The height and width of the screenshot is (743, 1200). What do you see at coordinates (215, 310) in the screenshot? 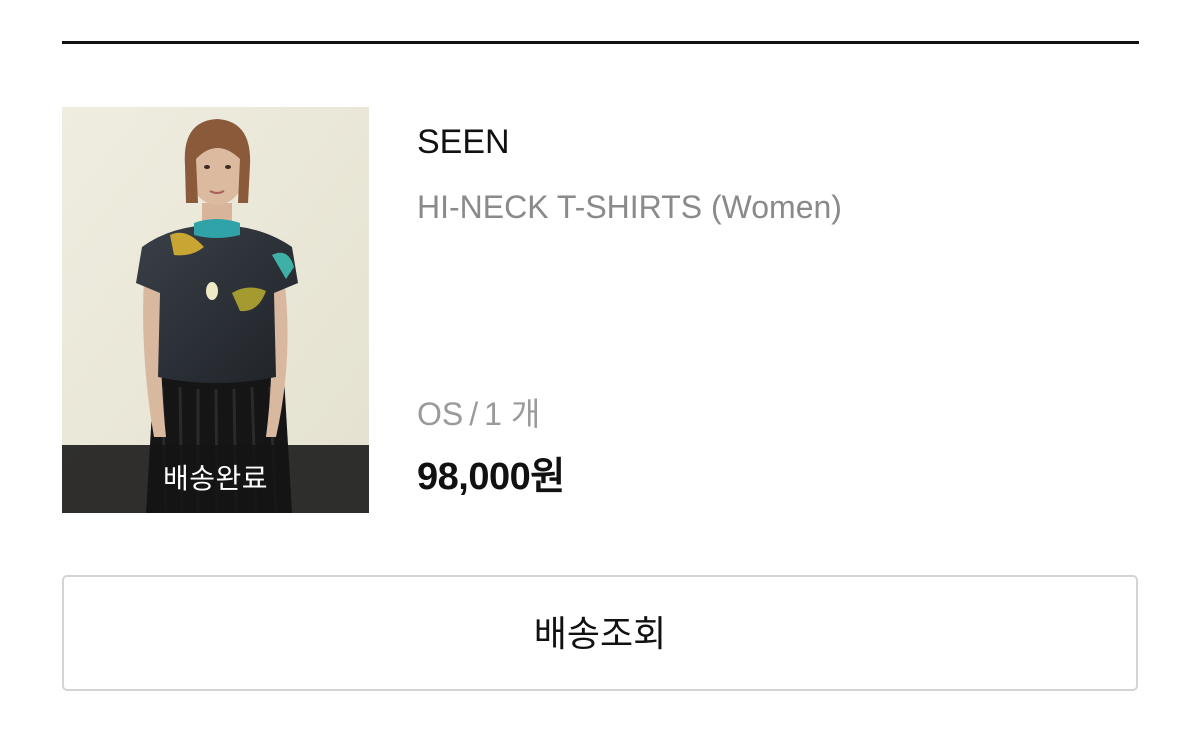
I see `product-thumbnail: 배송완료` at bounding box center [215, 310].